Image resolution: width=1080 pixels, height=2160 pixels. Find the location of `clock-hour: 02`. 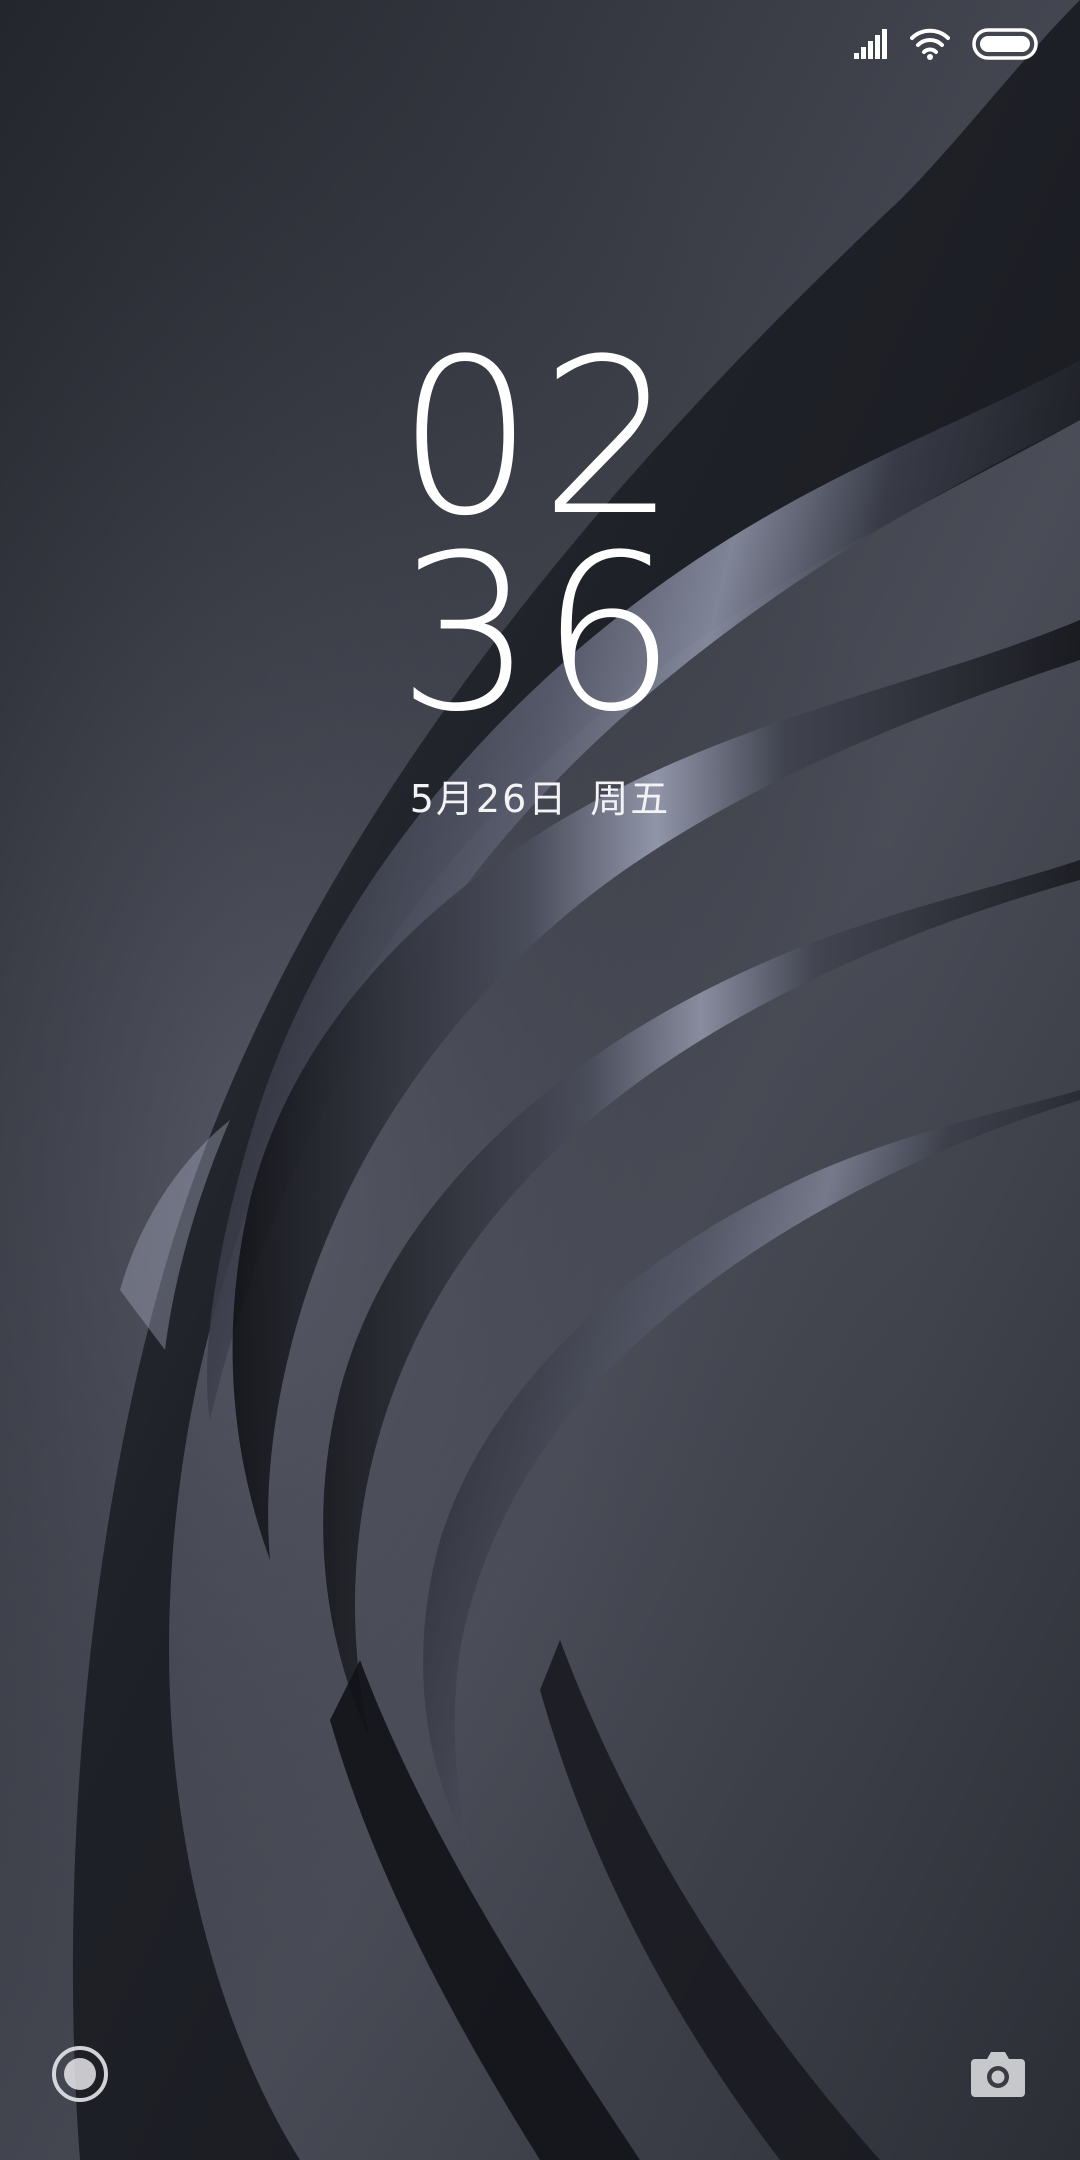

clock-hour: 02 is located at coordinates (540, 437).